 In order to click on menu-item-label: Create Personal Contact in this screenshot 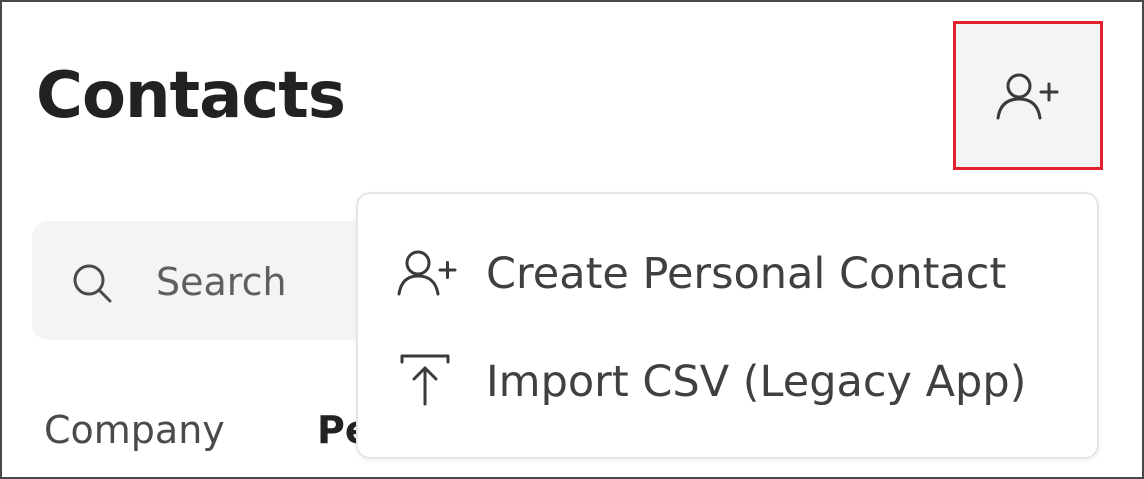, I will do `click(746, 274)`.